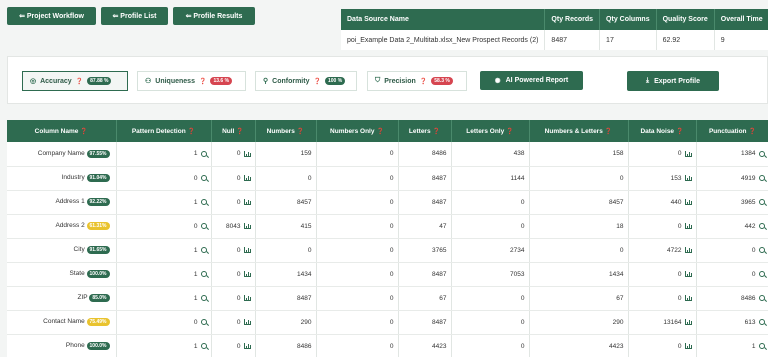 The image size is (768, 357). What do you see at coordinates (51, 16) in the screenshot?
I see `project-workflow-button: ⇐ Project Workflow` at bounding box center [51, 16].